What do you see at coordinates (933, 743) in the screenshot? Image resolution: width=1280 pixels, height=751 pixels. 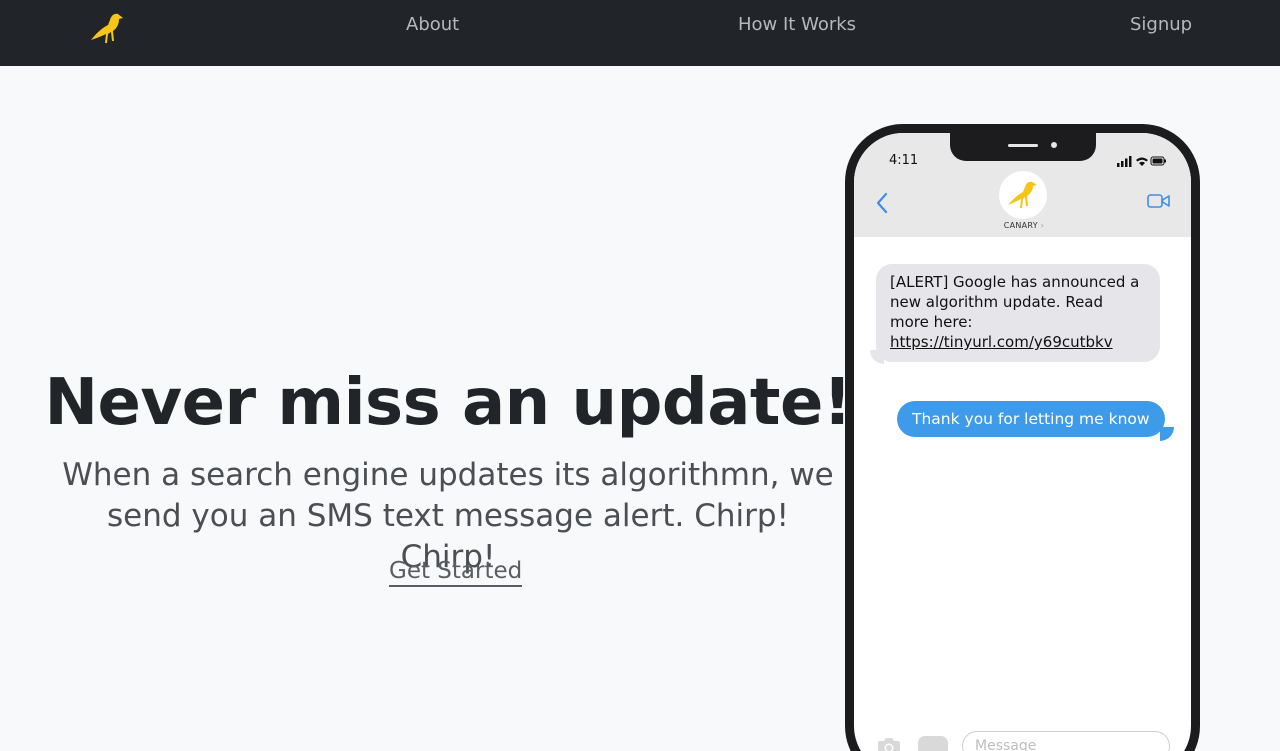 I see `app-store-icon` at bounding box center [933, 743].